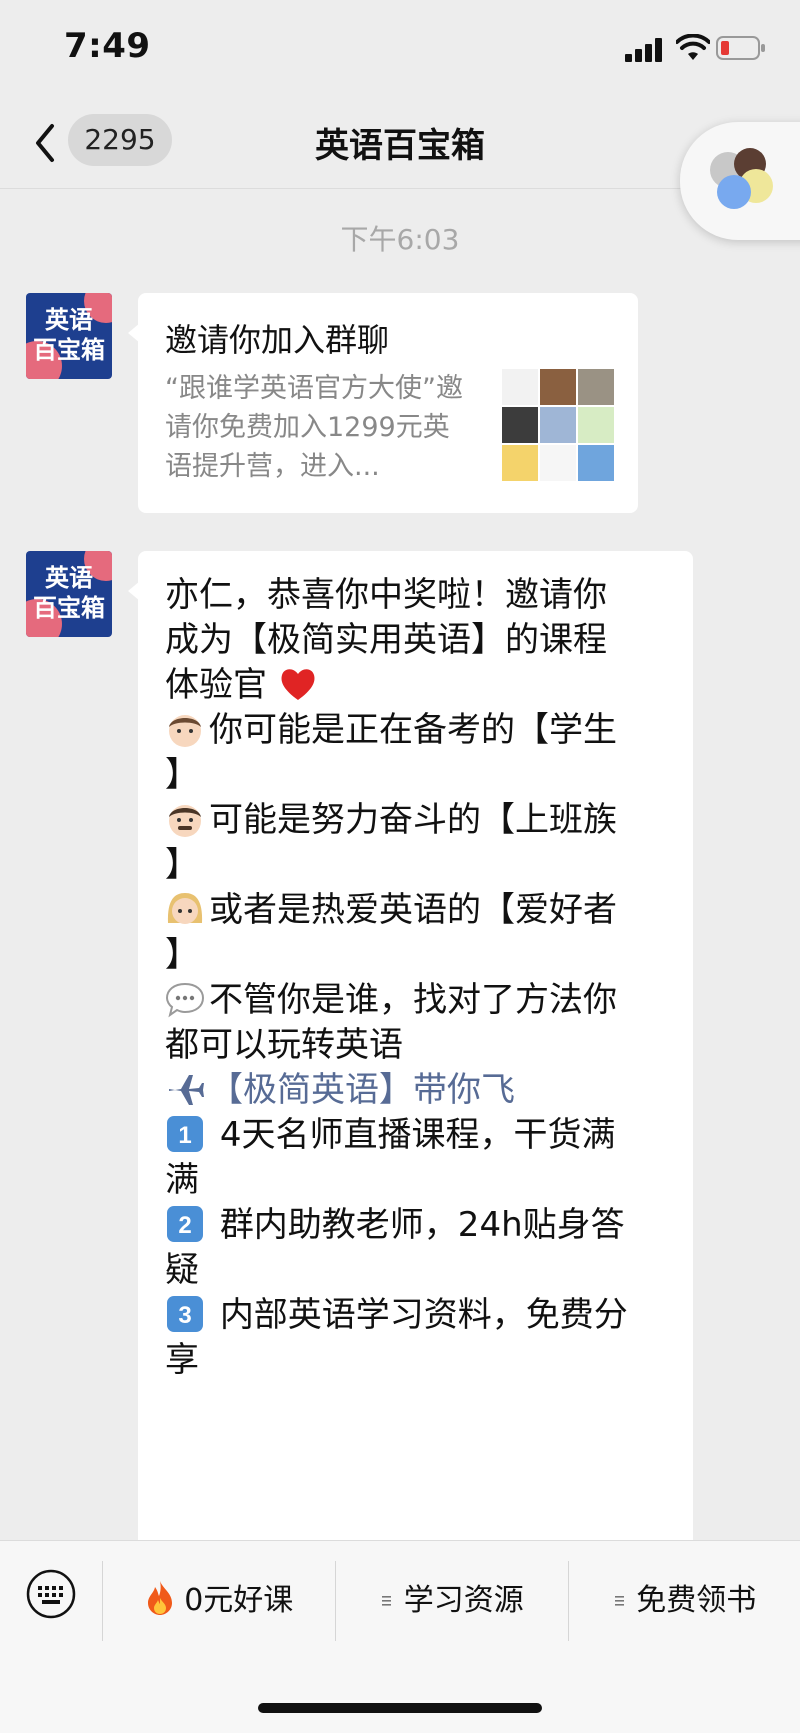  What do you see at coordinates (413, 820) in the screenshot?
I see `message-line: 可能是努力奋斗的【上班族` at bounding box center [413, 820].